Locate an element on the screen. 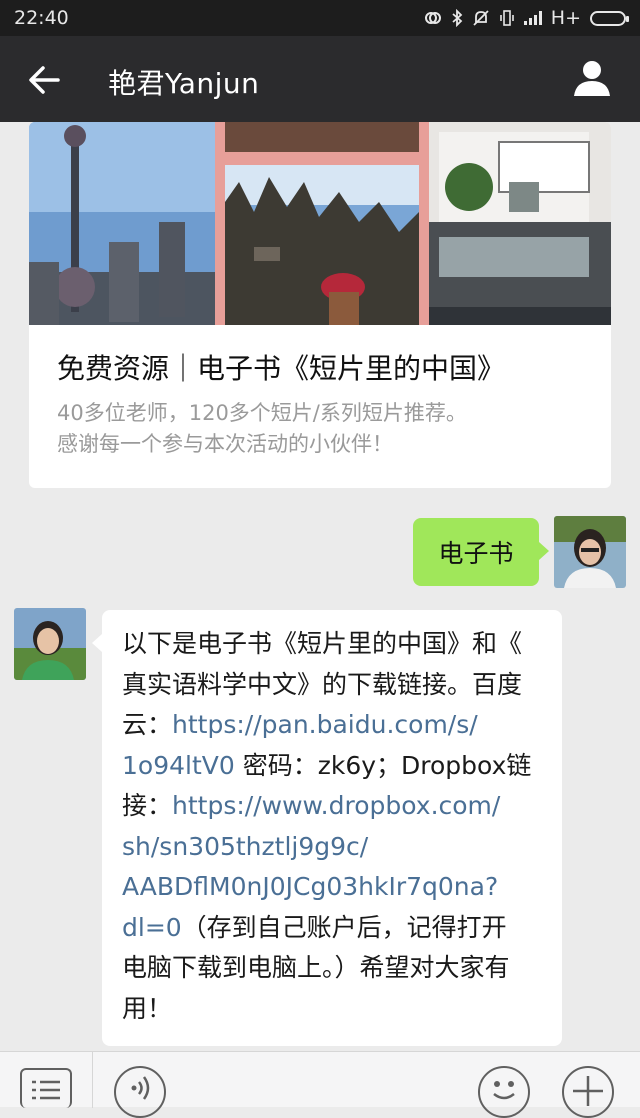 The image size is (640, 1118). message-link: sh/sn305thztlj9g9c/ is located at coordinates (245, 846).